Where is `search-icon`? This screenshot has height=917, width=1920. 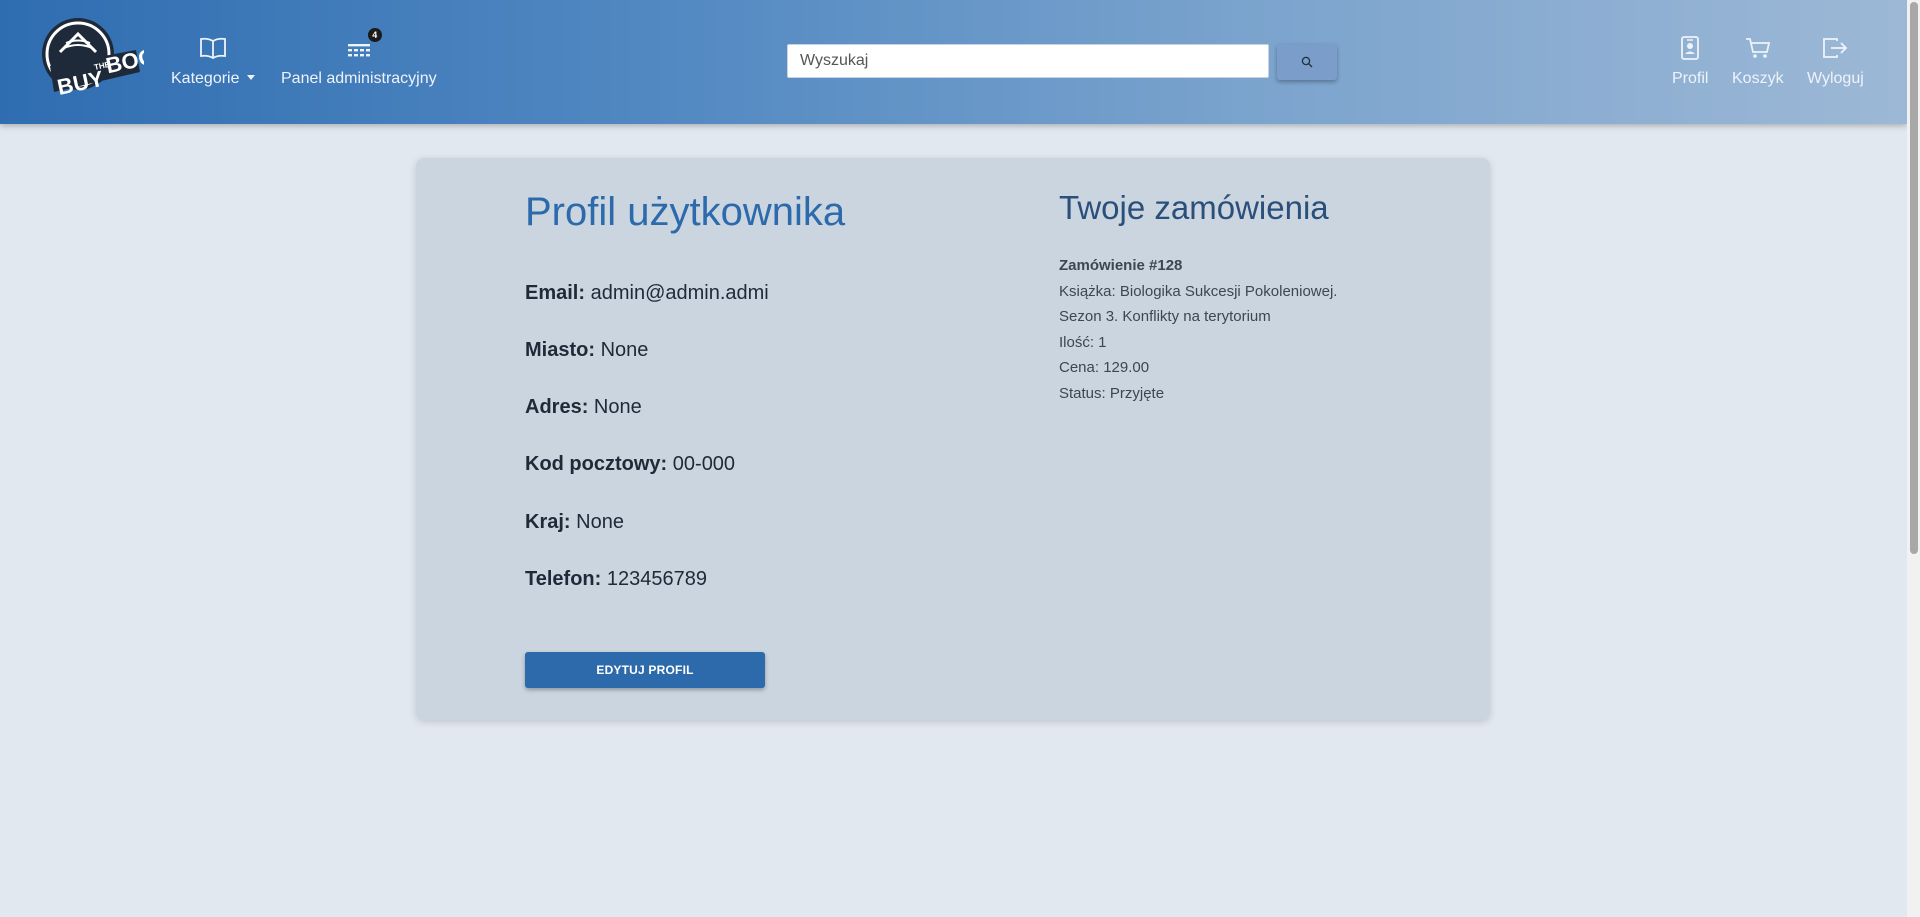
search-icon is located at coordinates (1307, 62).